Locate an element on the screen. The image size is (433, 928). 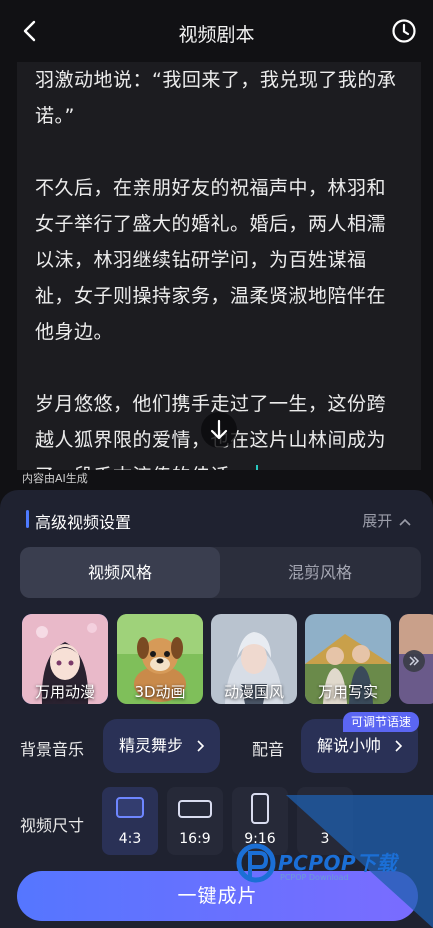
style-tabs: 视频风格 混剪风格 is located at coordinates (220, 572).